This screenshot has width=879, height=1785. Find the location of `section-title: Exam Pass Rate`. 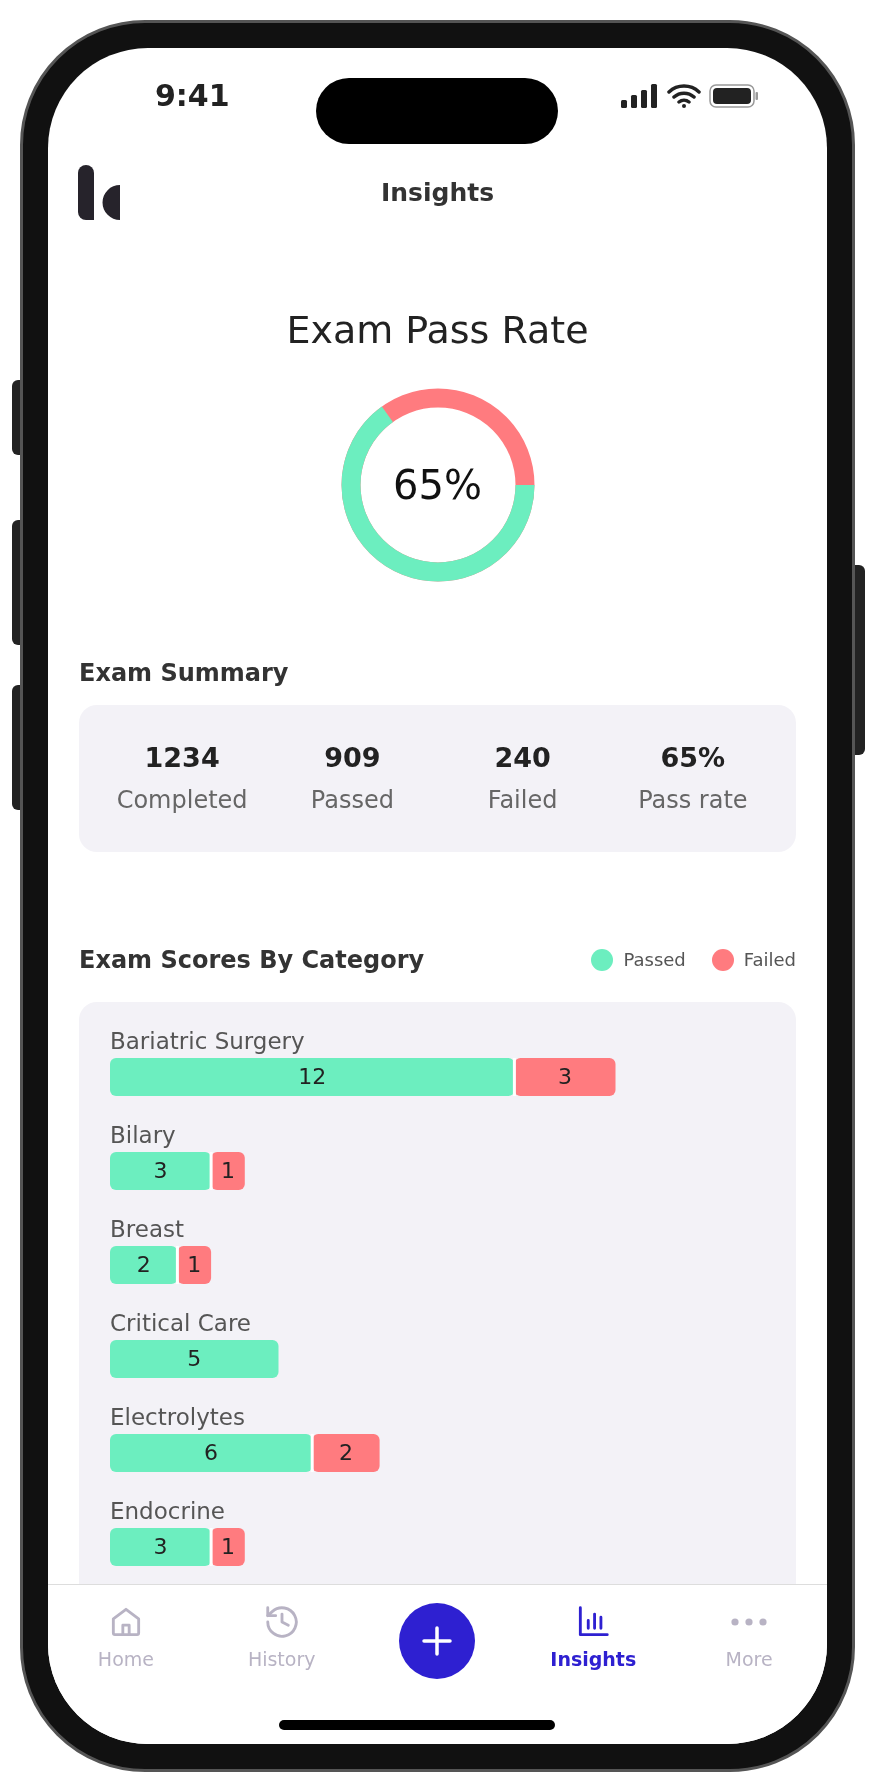

section-title: Exam Pass Rate is located at coordinates (437, 330).